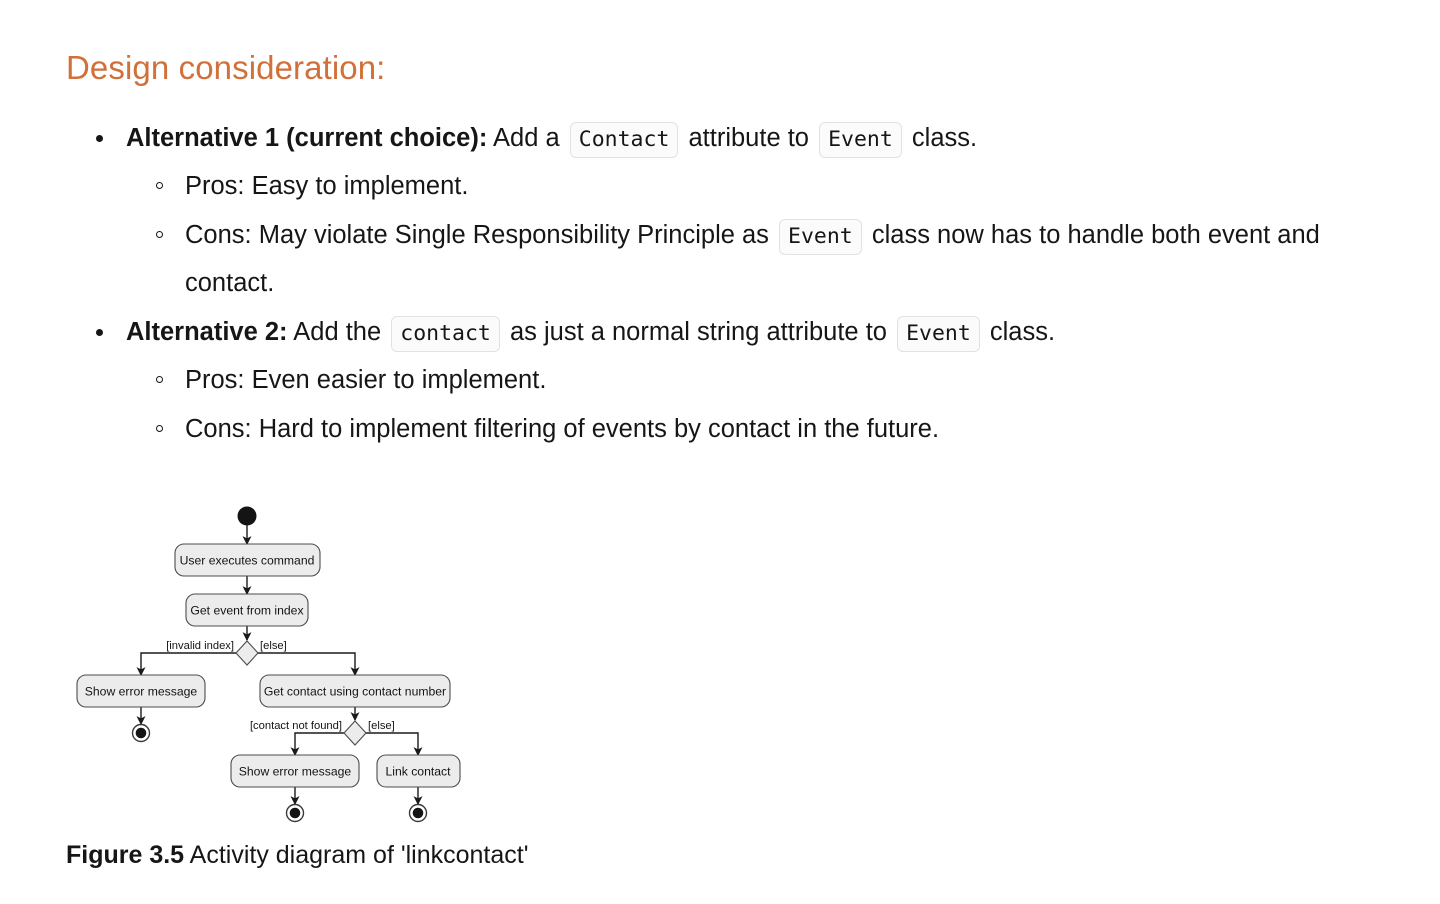  What do you see at coordinates (337, 331) in the screenshot?
I see `alternative-2-text-1: Add the` at bounding box center [337, 331].